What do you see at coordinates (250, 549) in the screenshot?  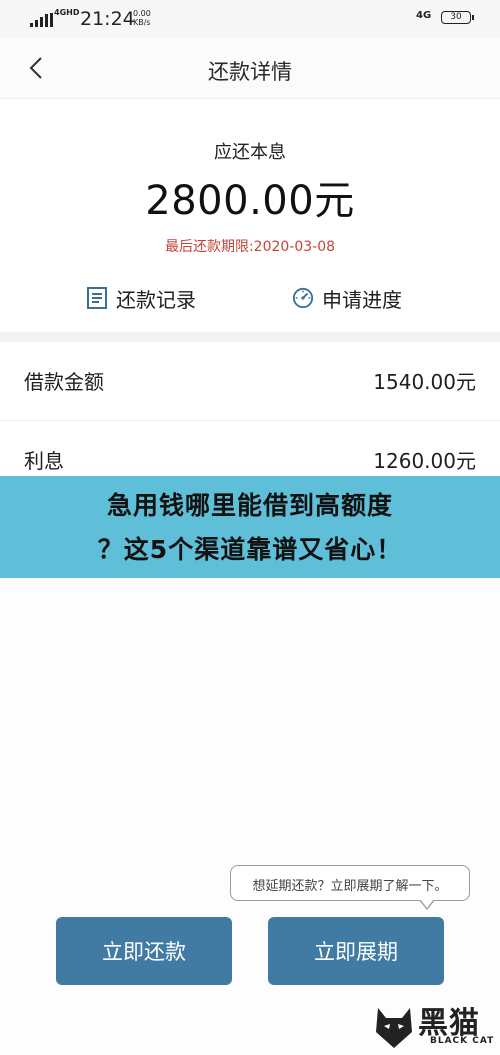 I see `banner-line-2: ？这5个渠道靠谱又省心！` at bounding box center [250, 549].